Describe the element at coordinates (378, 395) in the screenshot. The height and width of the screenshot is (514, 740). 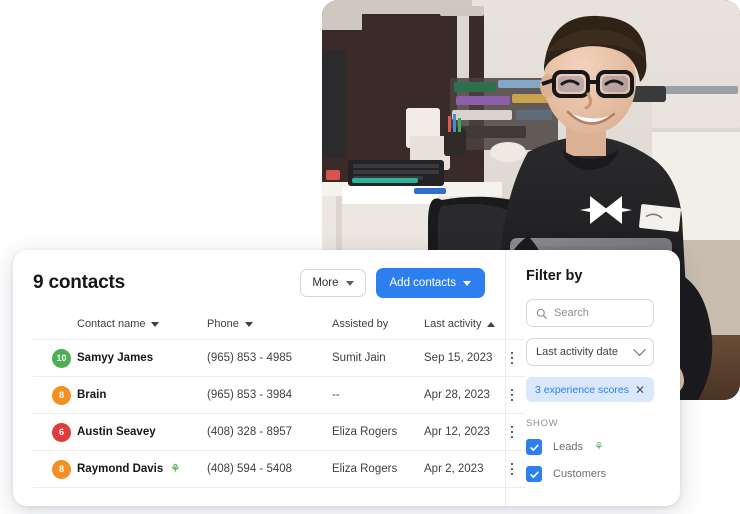
I see `cell-assisted-by: --` at that location.